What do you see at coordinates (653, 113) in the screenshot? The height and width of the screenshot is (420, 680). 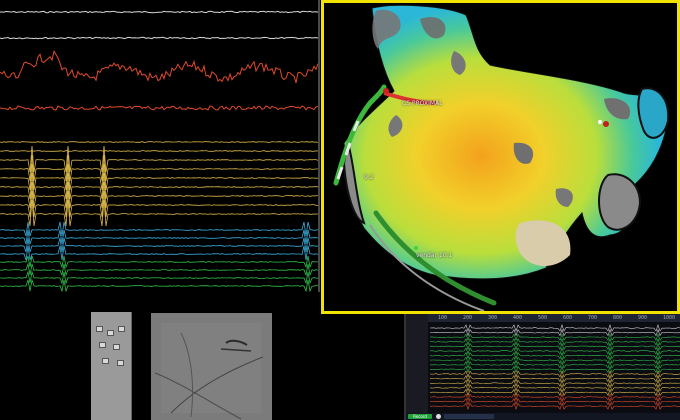 I see `valve-ring-upper` at bounding box center [653, 113].